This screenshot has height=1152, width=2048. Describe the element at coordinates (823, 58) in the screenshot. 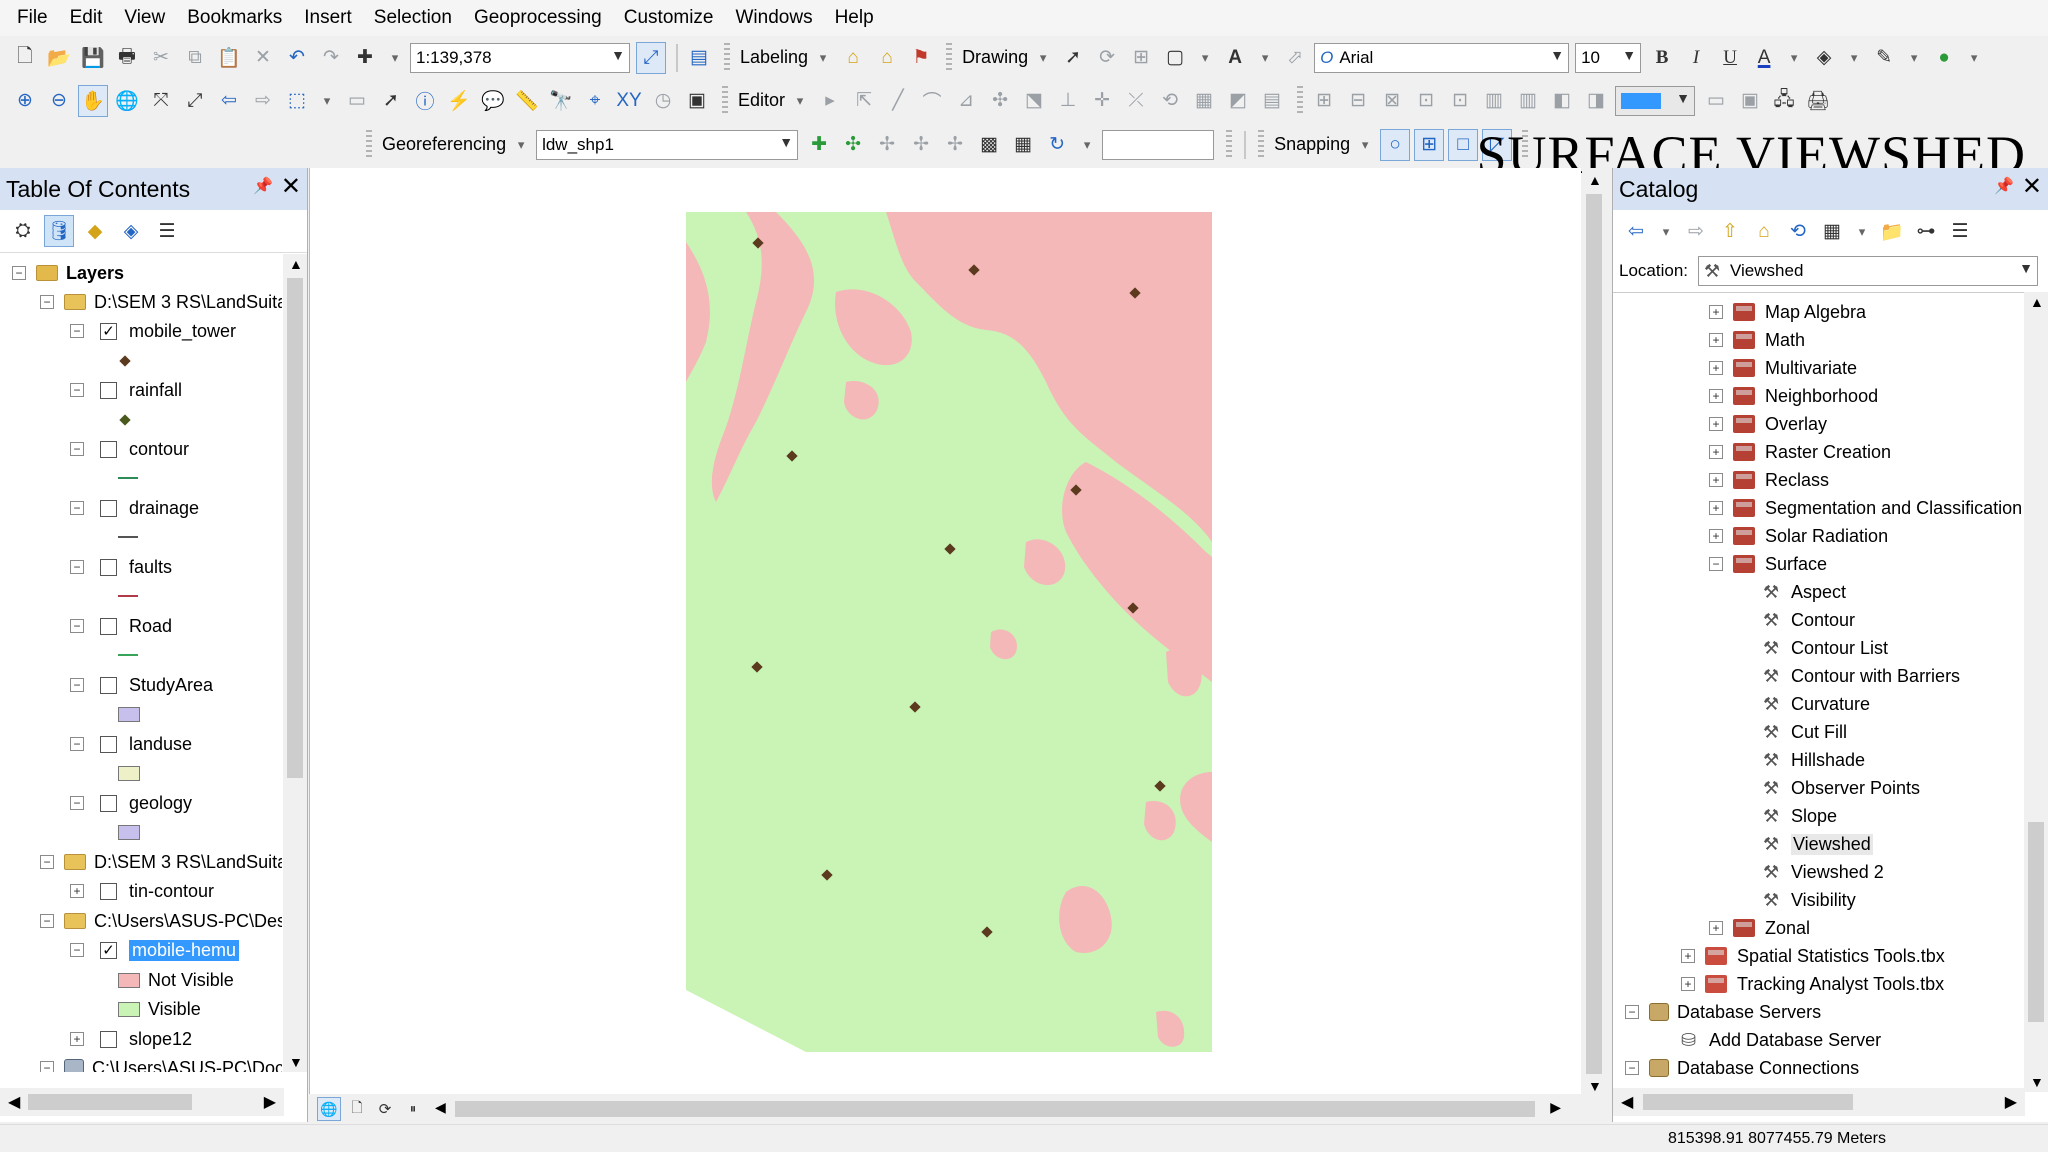

I see `labeling-dropdown-icon: ▾` at that location.